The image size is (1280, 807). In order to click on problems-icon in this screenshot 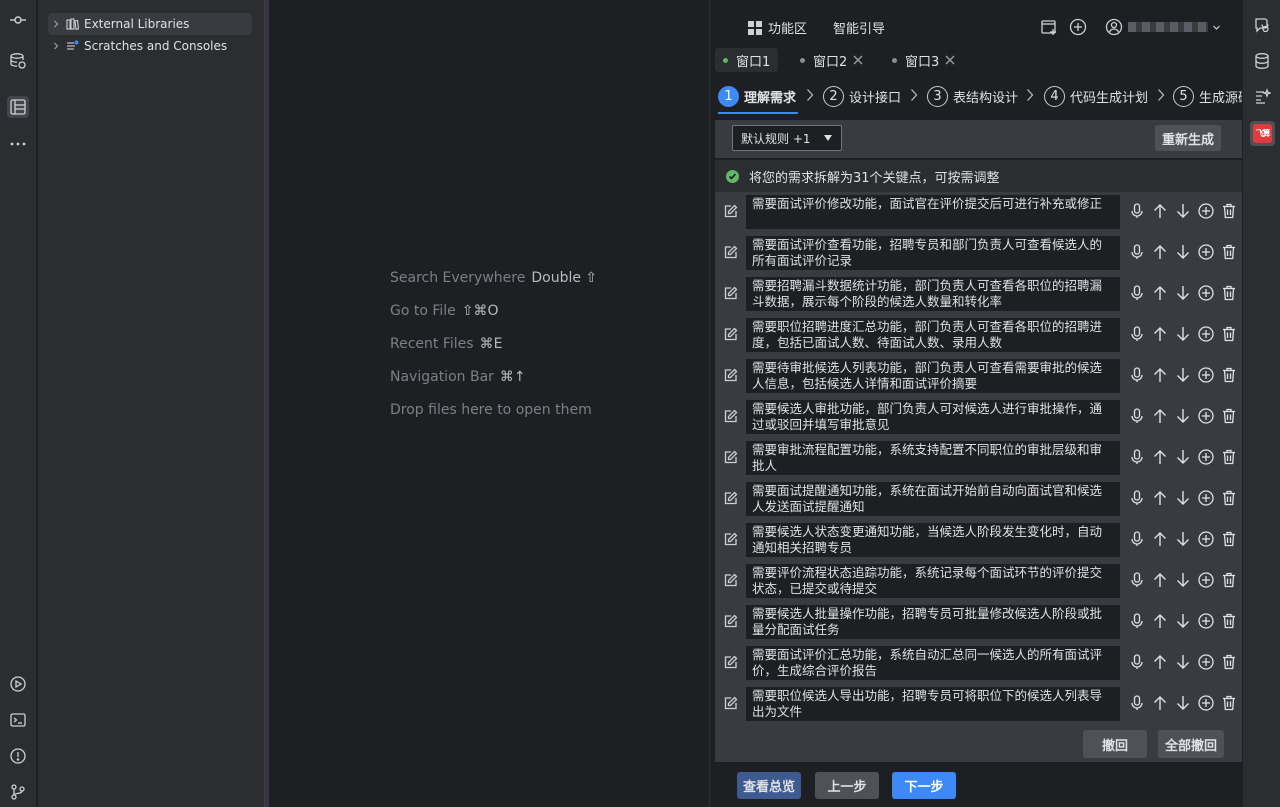, I will do `click(18, 756)`.